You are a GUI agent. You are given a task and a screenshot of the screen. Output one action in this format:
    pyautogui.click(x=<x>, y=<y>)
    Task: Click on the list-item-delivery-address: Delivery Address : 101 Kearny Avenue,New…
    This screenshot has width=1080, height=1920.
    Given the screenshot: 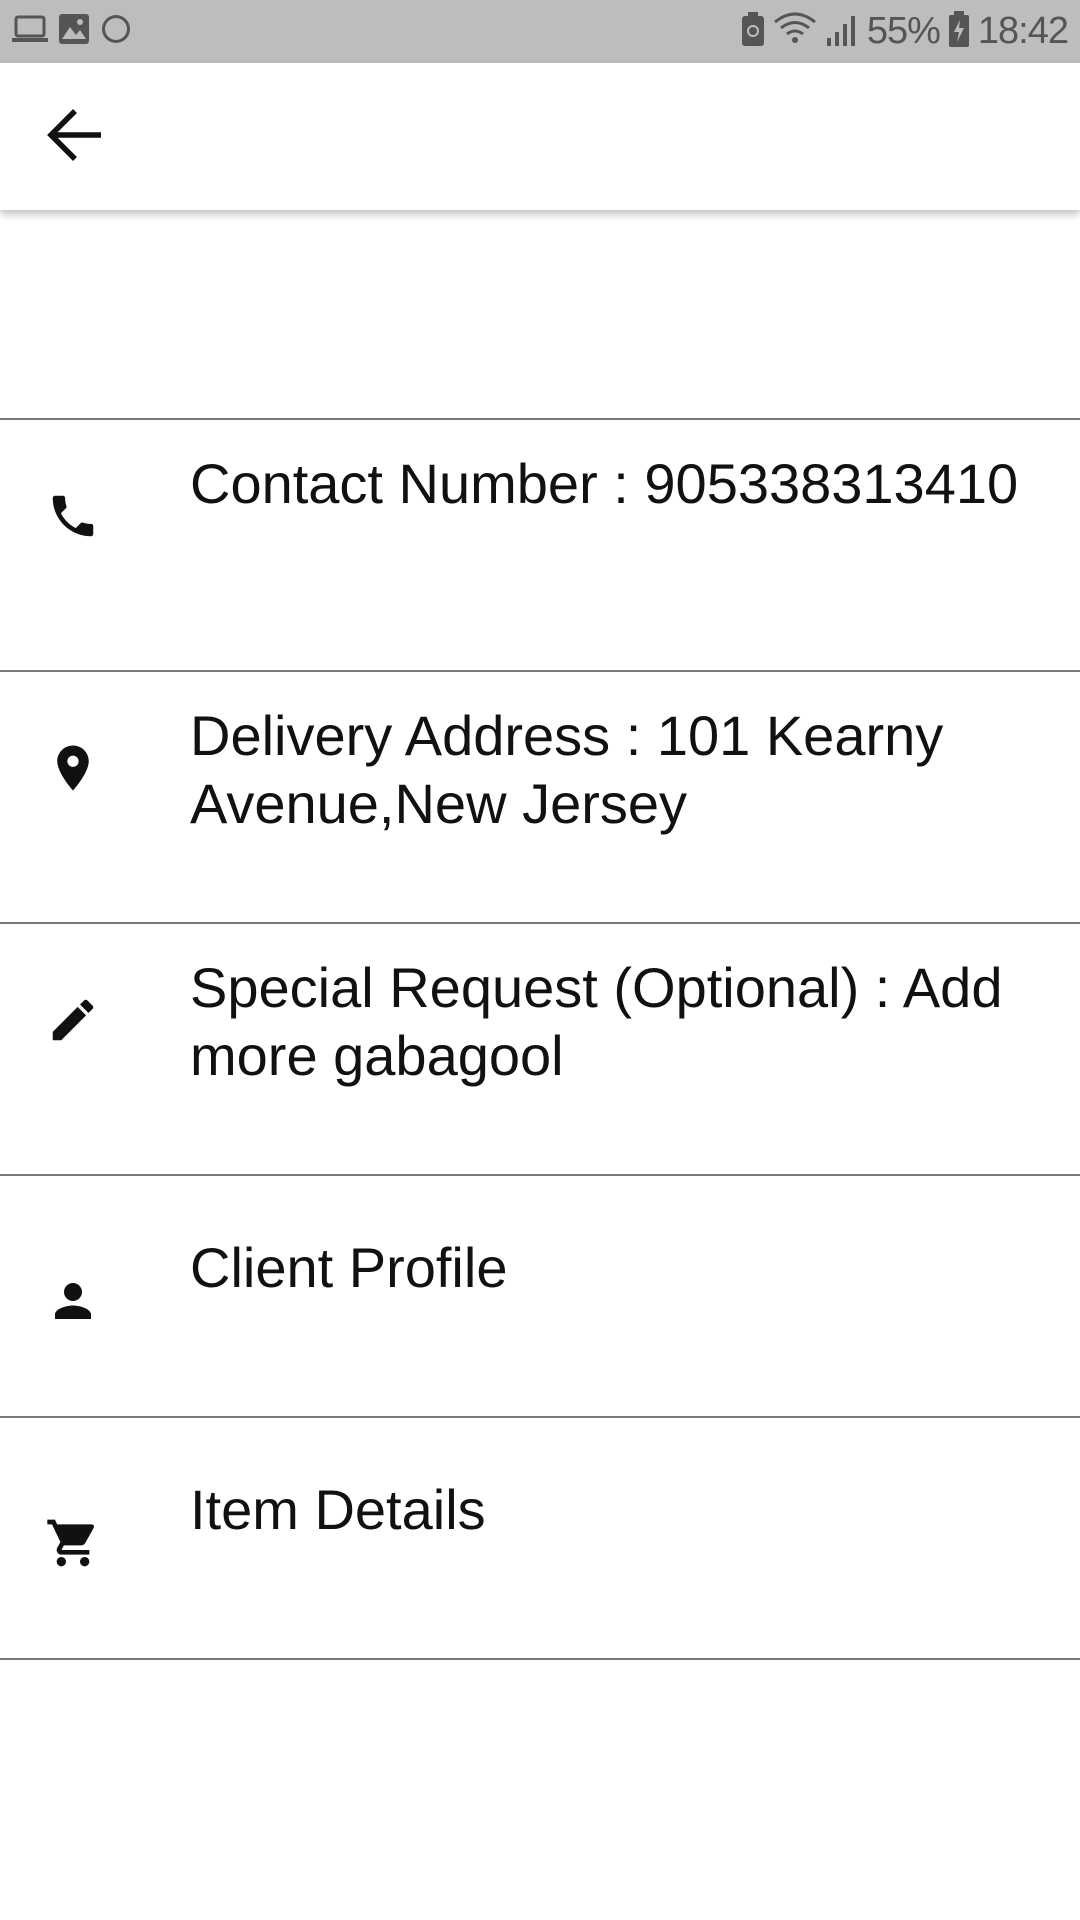 What is the action you would take?
    pyautogui.click(x=540, y=797)
    